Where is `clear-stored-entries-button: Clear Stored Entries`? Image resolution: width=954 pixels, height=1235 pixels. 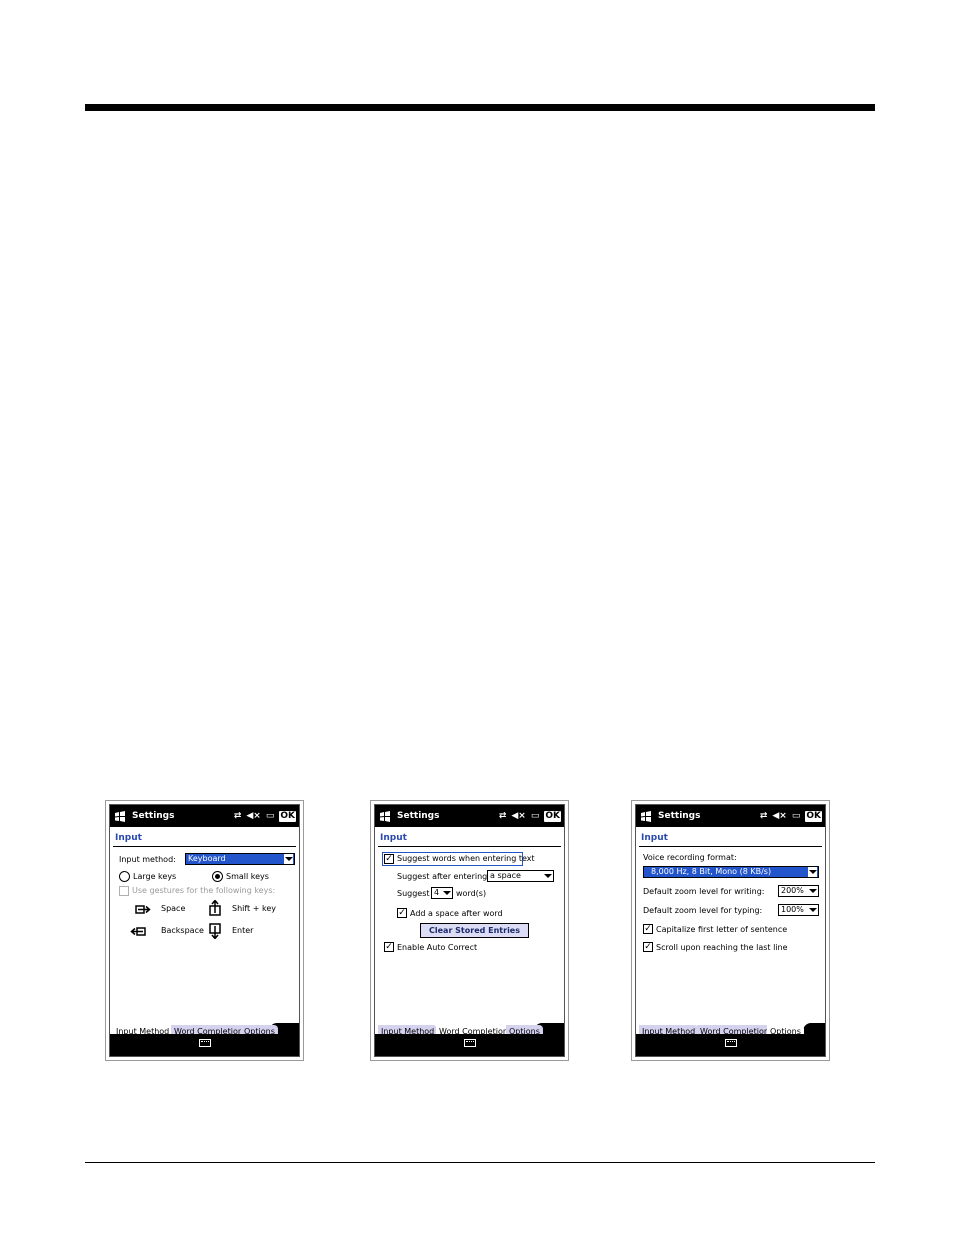 clear-stored-entries-button: Clear Stored Entries is located at coordinates (474, 930).